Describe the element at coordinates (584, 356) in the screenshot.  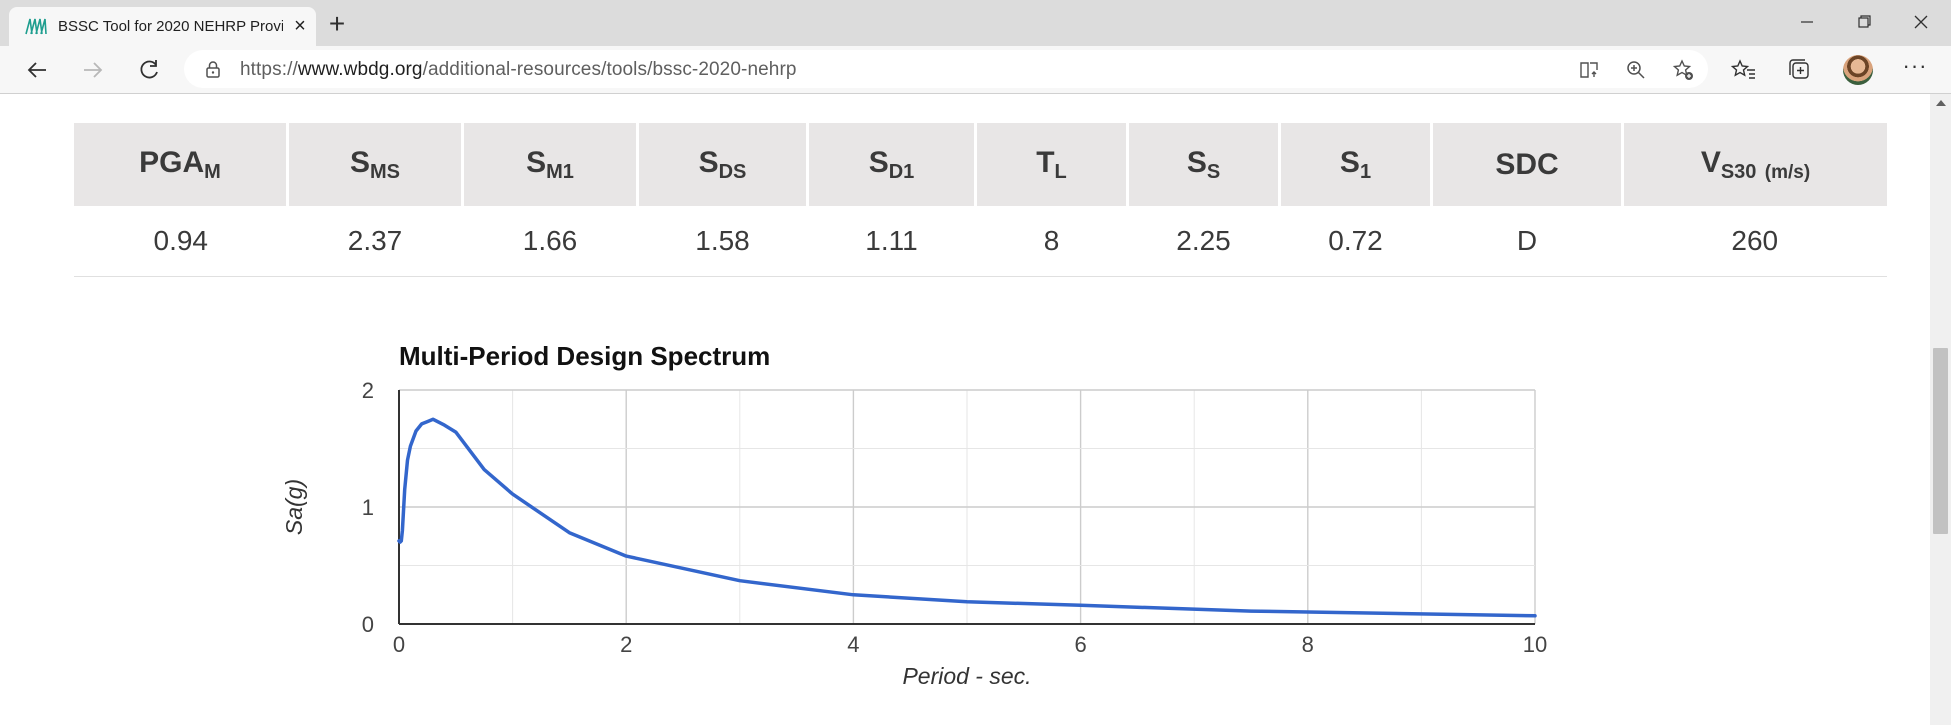
I see `chart-title: Multi-Period Design Spectrum` at that location.